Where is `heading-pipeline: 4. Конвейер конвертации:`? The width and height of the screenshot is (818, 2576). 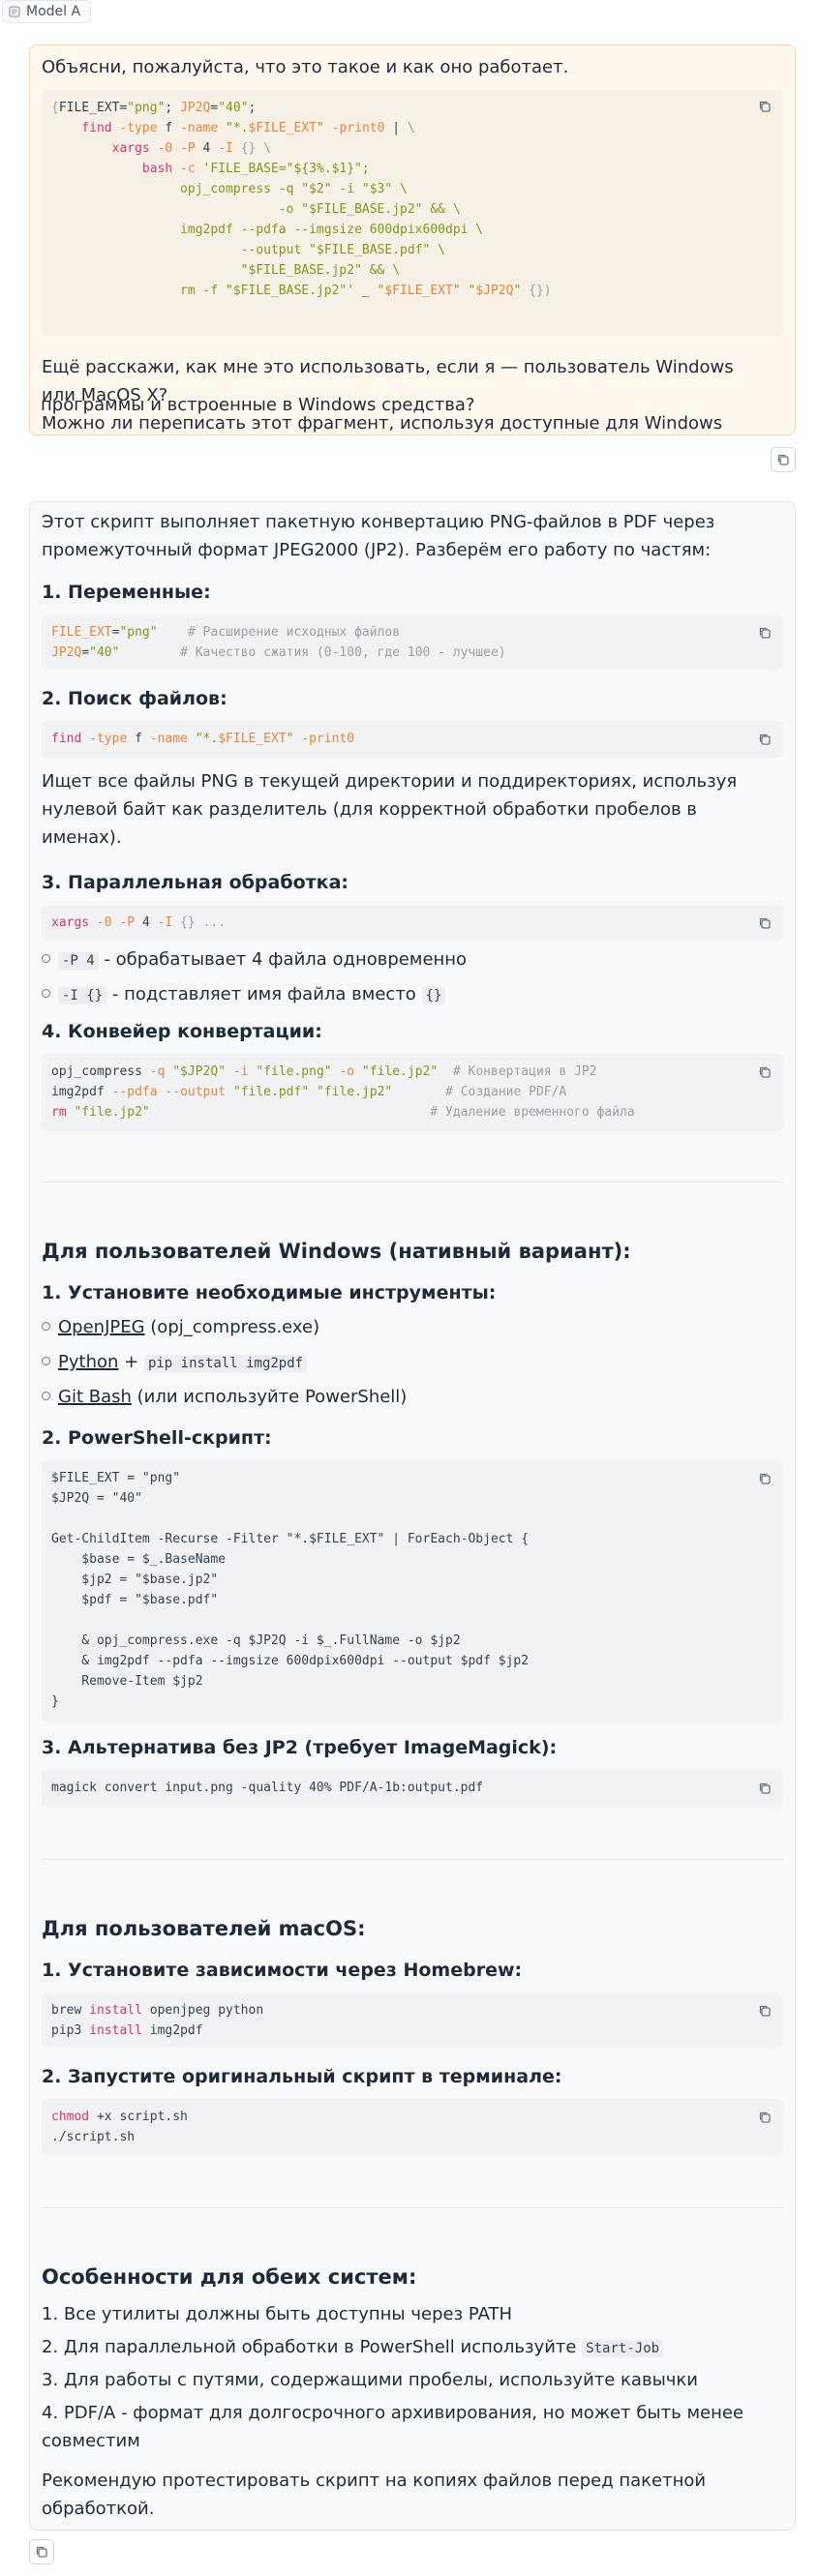 heading-pipeline: 4. Конвейер конвертации: is located at coordinates (182, 1031).